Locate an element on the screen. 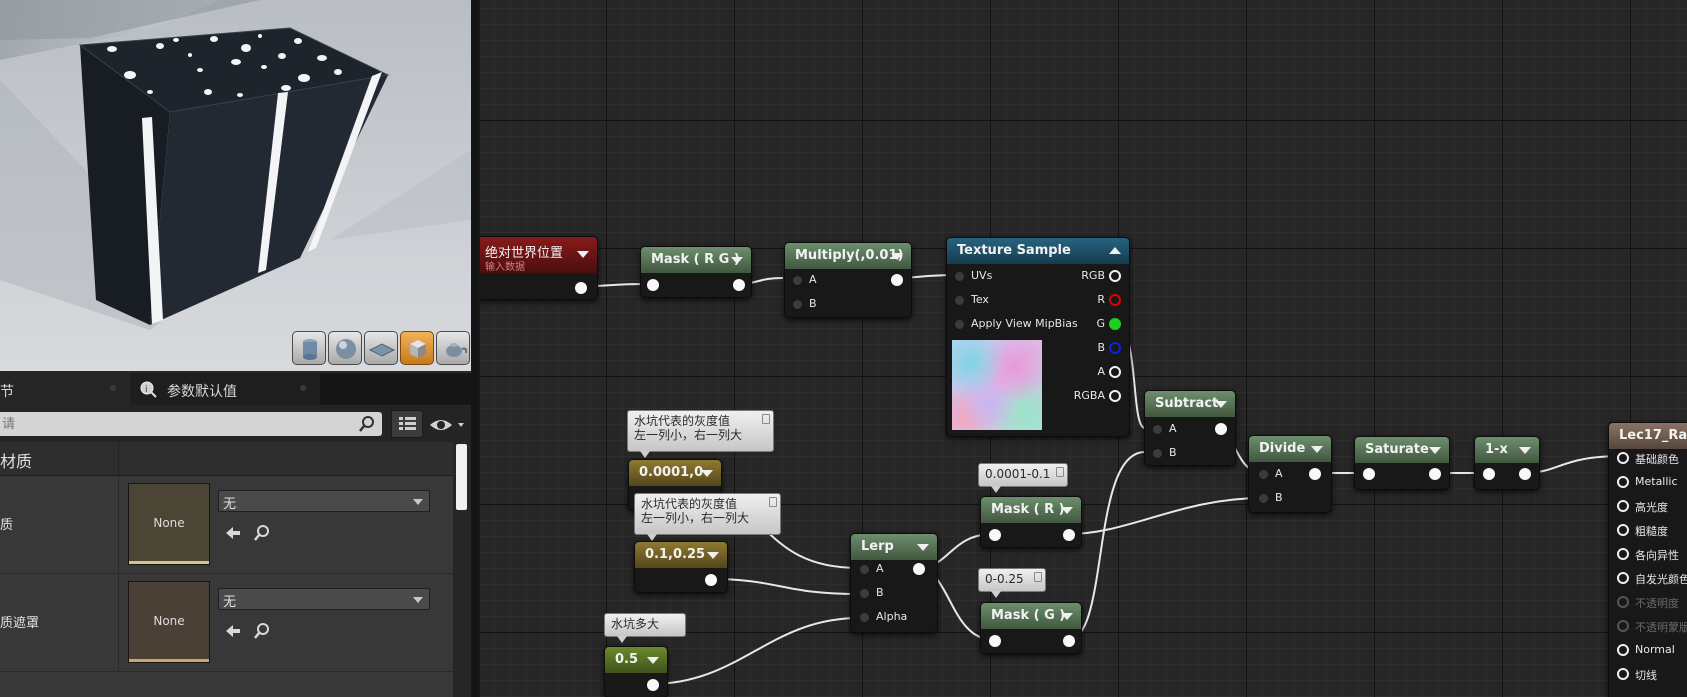 Image resolution: width=1687 pixels, height=697 pixels. view-options-button is located at coordinates (407, 424).